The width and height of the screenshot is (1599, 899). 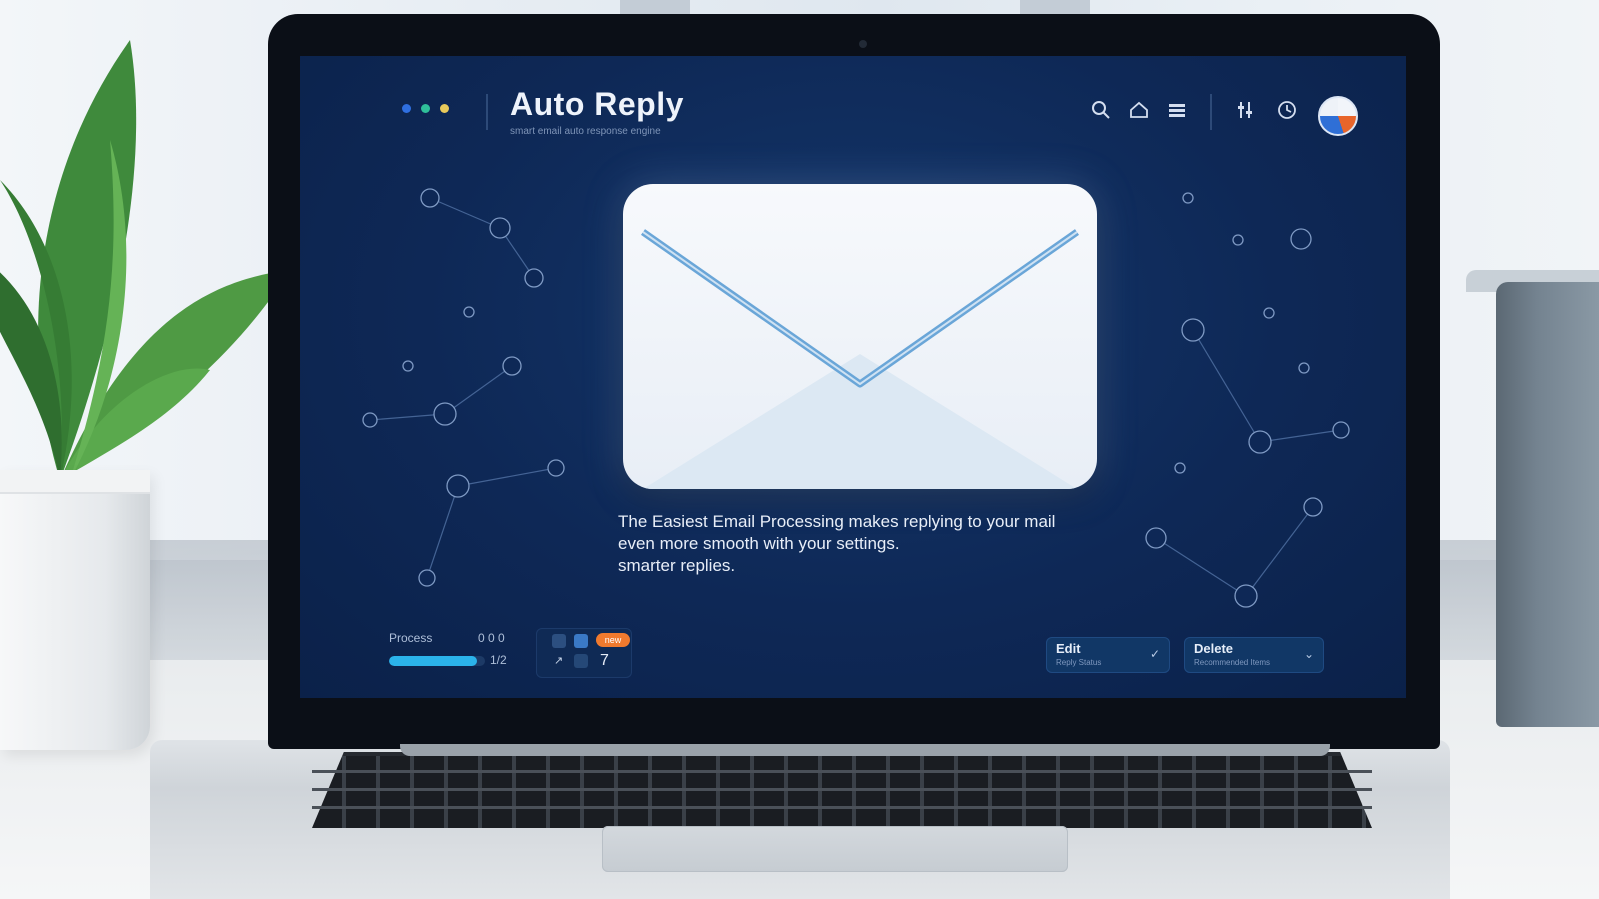 What do you see at coordinates (1245, 111) in the screenshot?
I see `filter-icon` at bounding box center [1245, 111].